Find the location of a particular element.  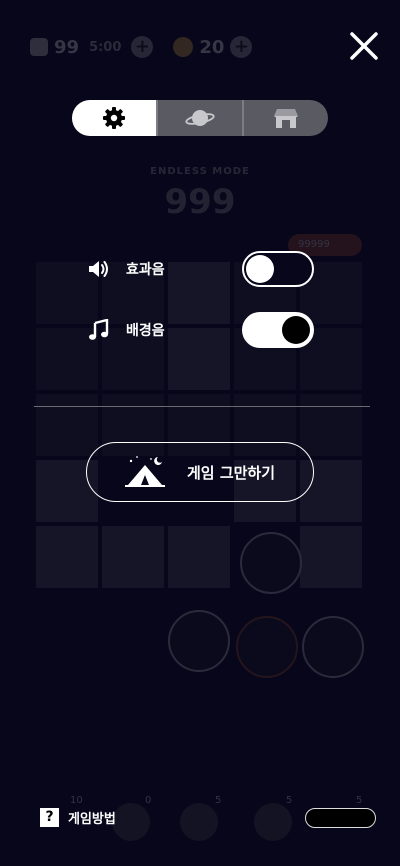

settings-tab-bar is located at coordinates (200, 118).